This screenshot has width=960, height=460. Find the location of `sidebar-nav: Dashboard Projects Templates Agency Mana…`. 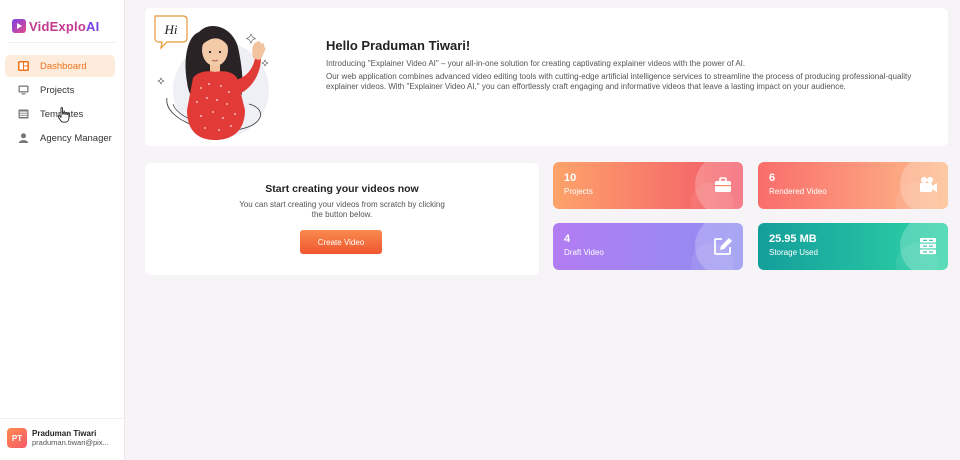

sidebar-nav: Dashboard Projects Templates Agency Mana… is located at coordinates (60, 103).